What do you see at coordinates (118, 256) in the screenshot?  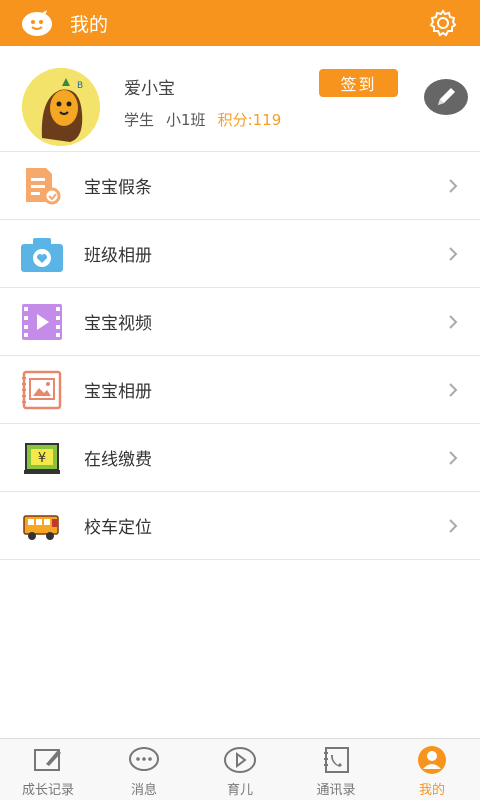 I see `menu-item-label: 班级相册` at bounding box center [118, 256].